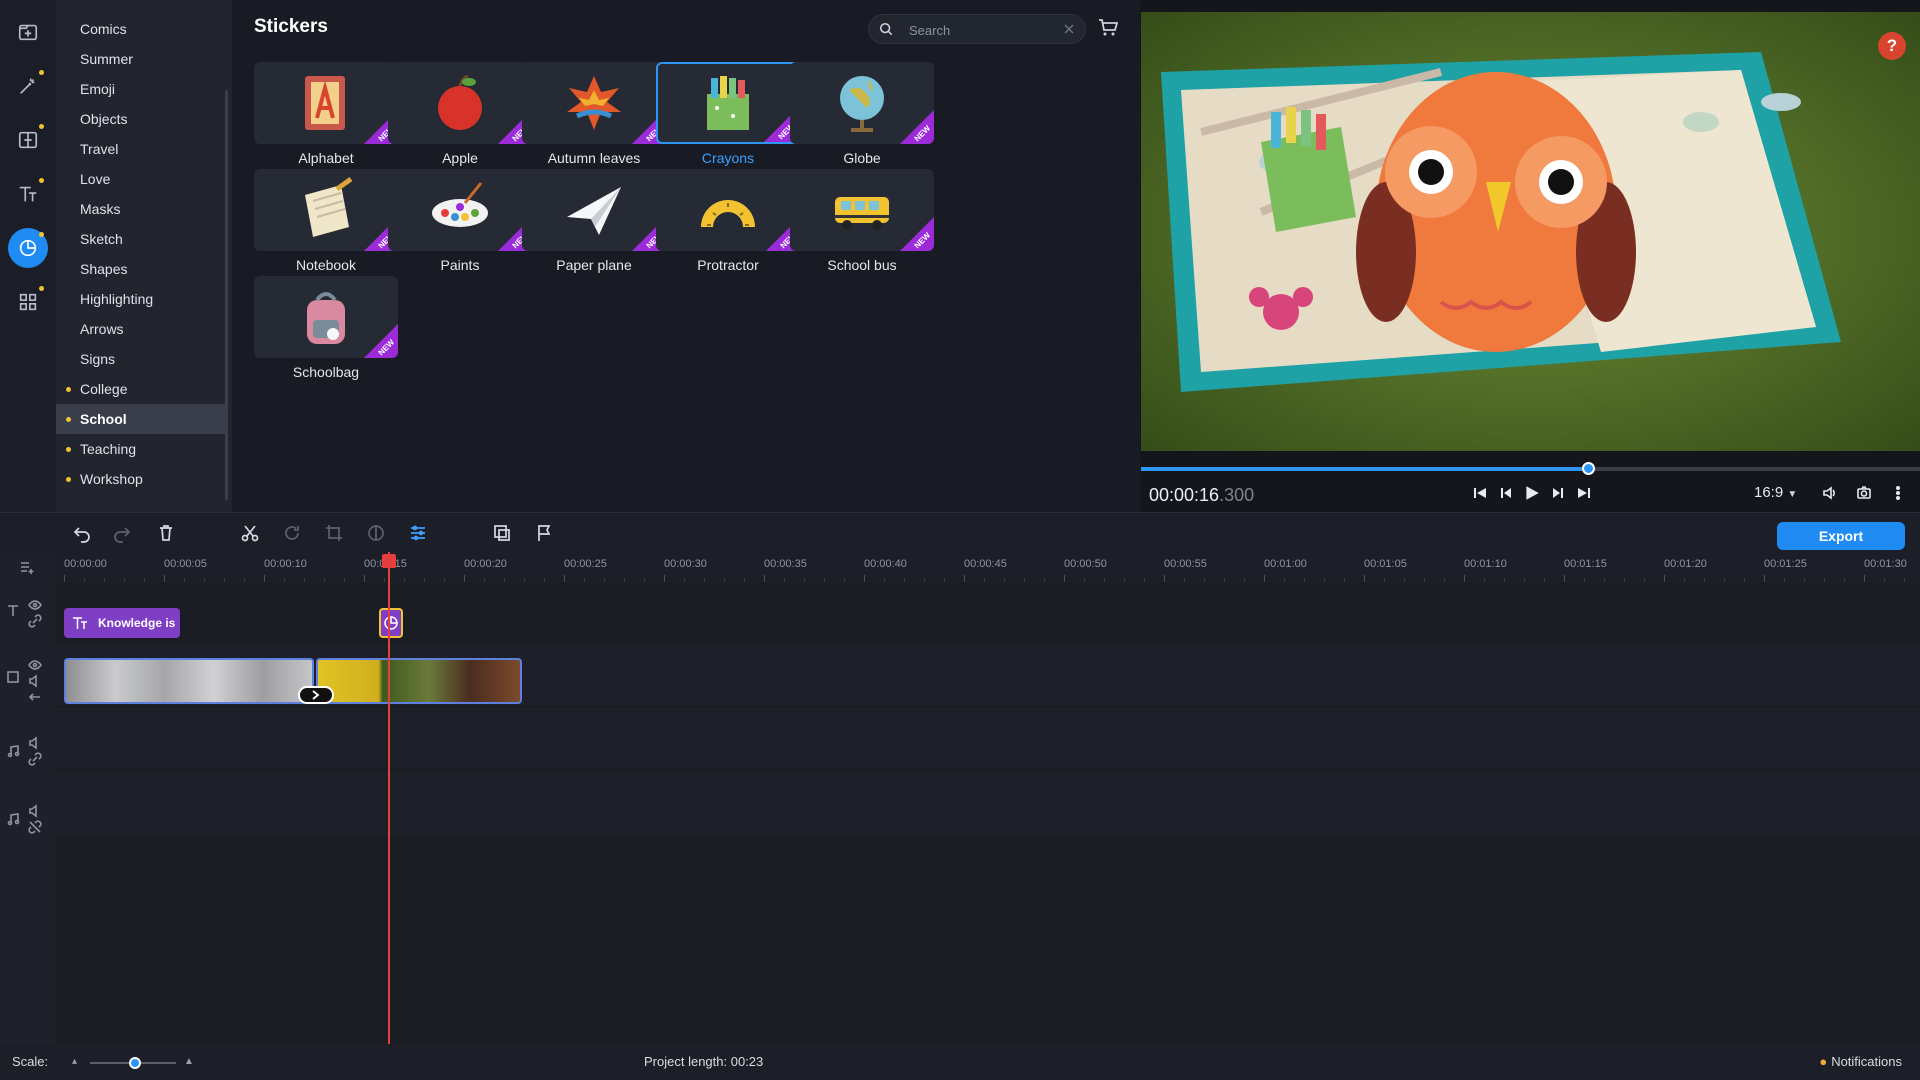 Image resolution: width=1920 pixels, height=1080 pixels. Describe the element at coordinates (144, 269) in the screenshot. I see `category-item: Shapes` at that location.